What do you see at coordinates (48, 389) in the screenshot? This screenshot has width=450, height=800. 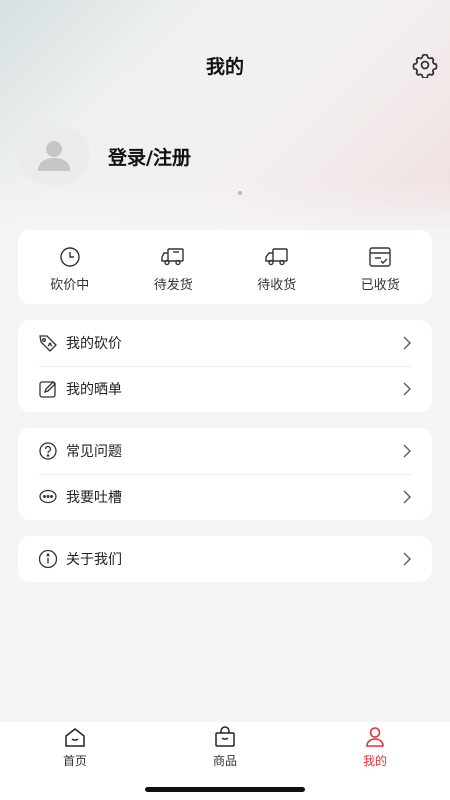 I see `edit-icon` at bounding box center [48, 389].